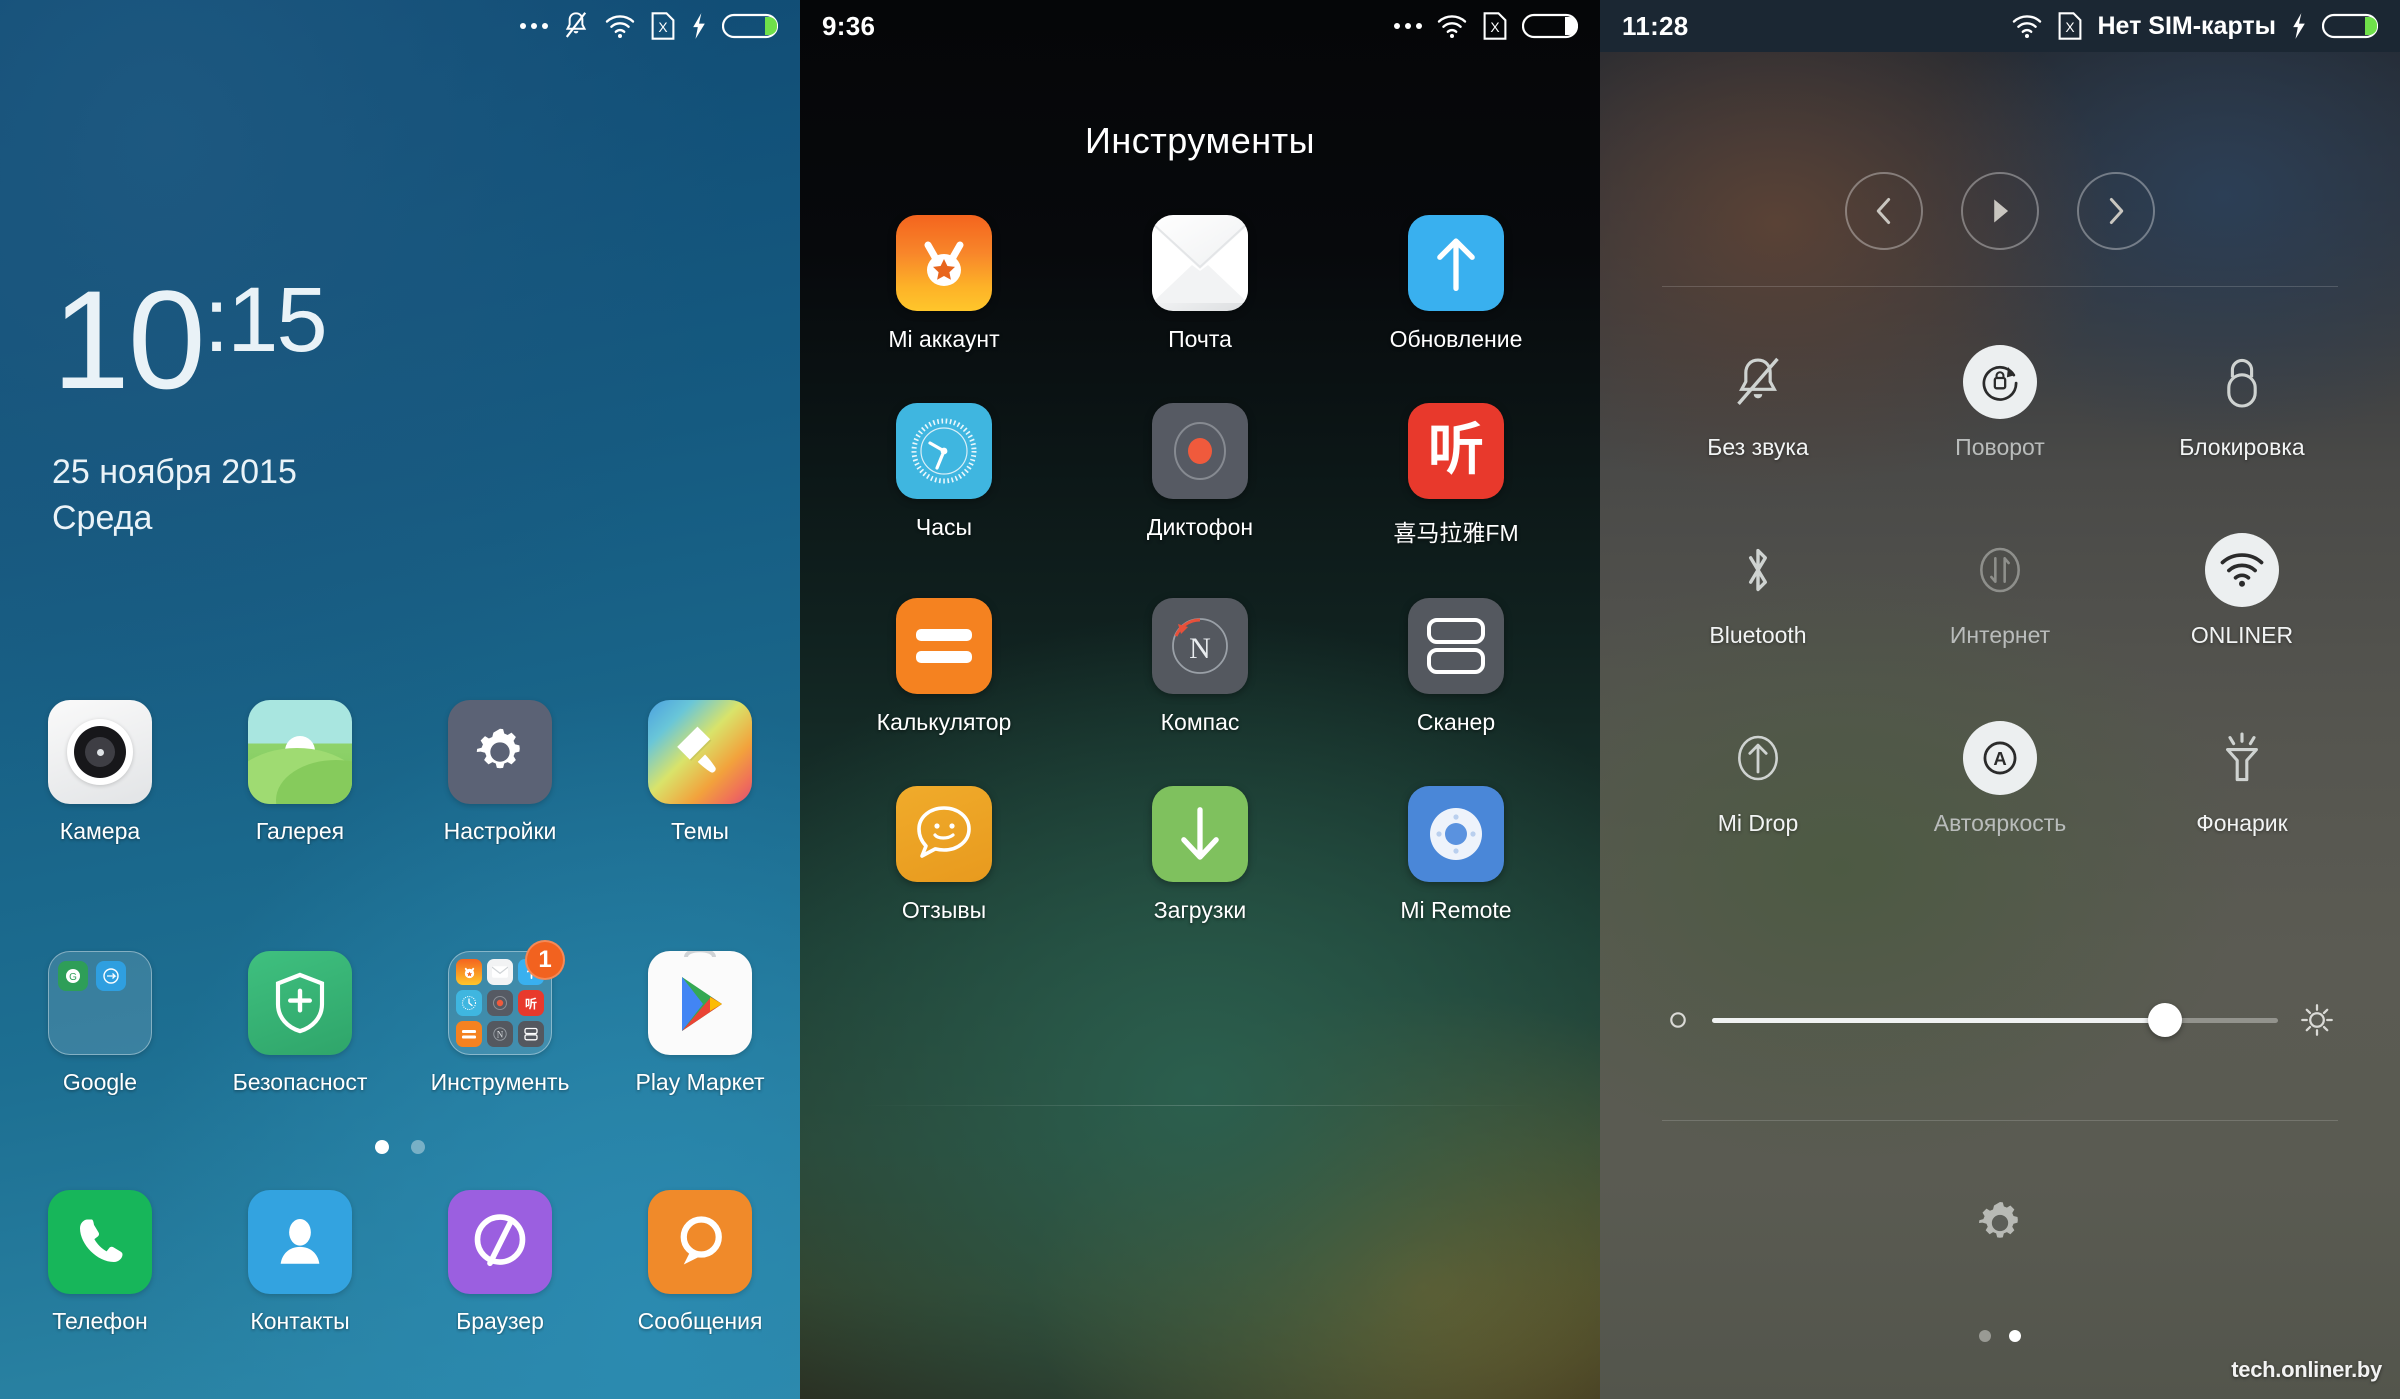  What do you see at coordinates (1655, 25) in the screenshot?
I see `status-time: 11:28` at bounding box center [1655, 25].